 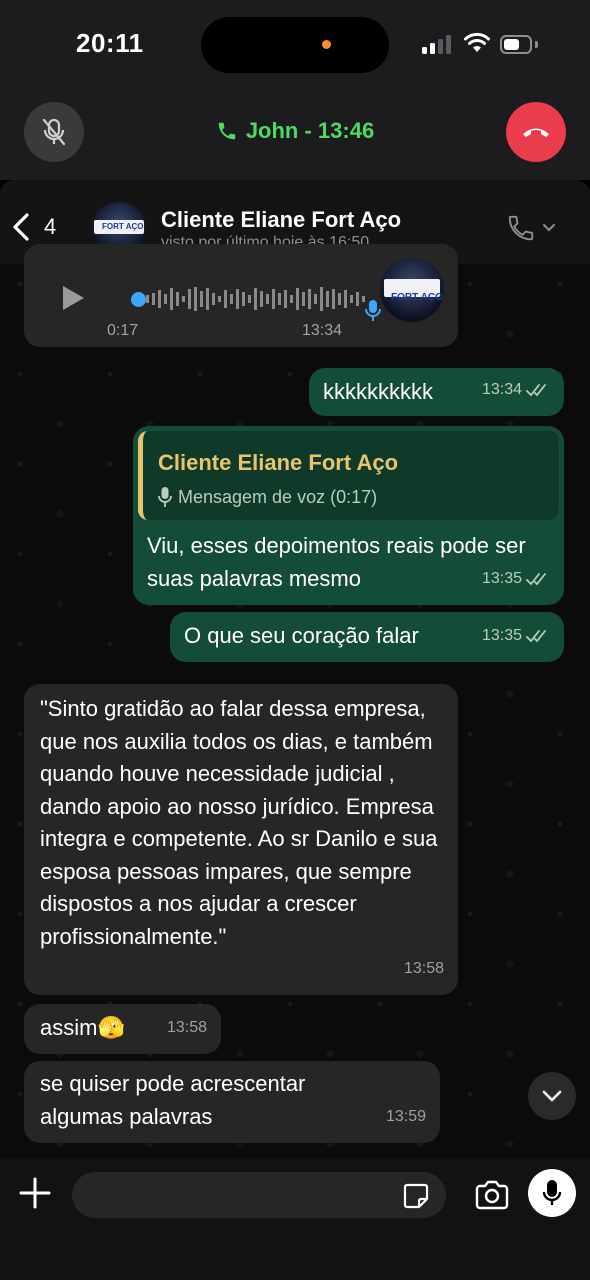 I want to click on incoming-message: assim🫣 13:58, so click(x=122, y=1029).